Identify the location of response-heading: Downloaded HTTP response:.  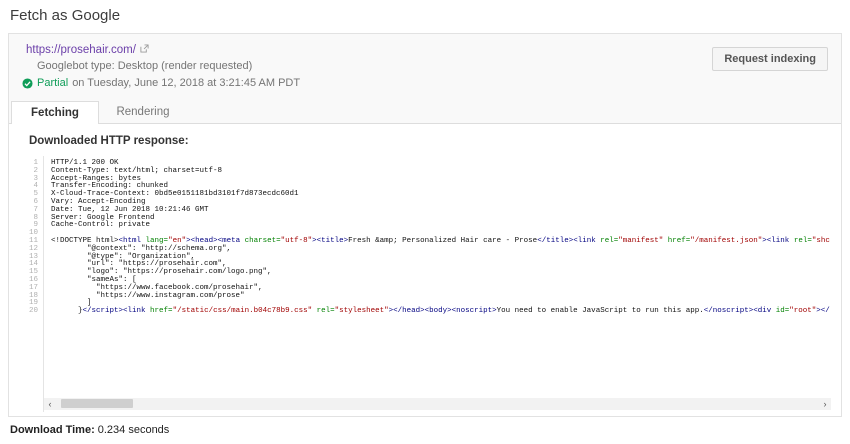
(109, 141).